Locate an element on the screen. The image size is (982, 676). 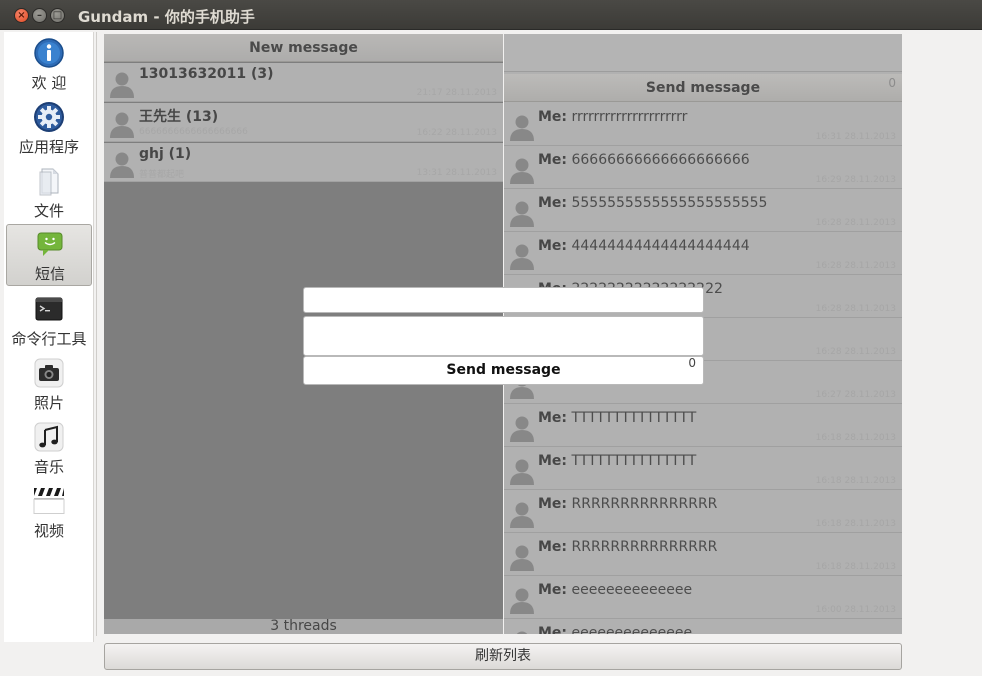
sidebar-item-label: 照片 is located at coordinates (48, 403).